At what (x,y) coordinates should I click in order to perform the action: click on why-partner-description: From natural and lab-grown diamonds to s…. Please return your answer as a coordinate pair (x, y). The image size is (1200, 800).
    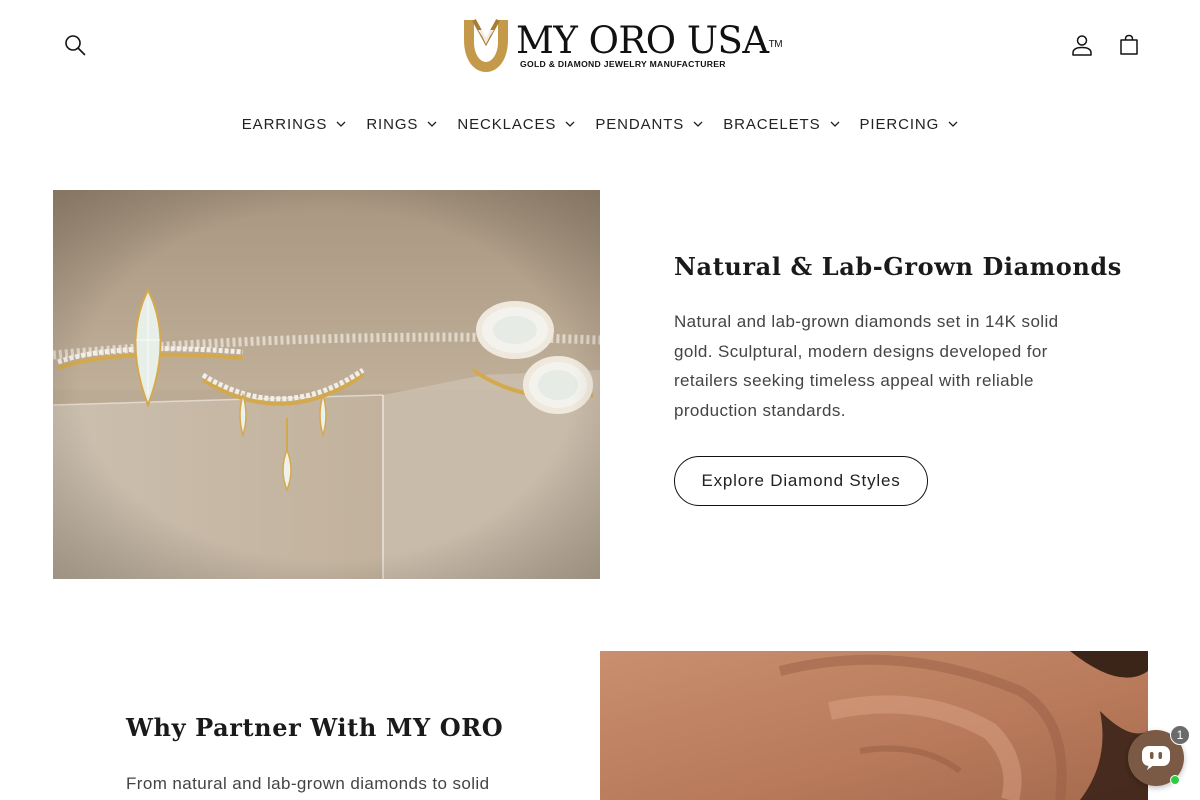
    Looking at the image, I should click on (308, 783).